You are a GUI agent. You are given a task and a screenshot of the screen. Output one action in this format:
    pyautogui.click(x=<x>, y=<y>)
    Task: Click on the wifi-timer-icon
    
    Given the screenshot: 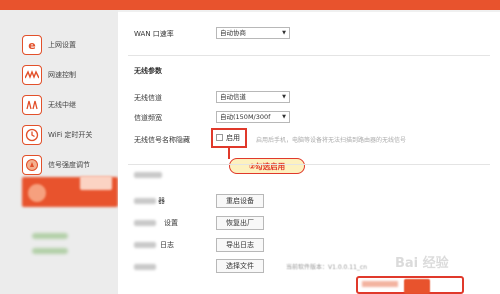 What is the action you would take?
    pyautogui.click(x=32, y=135)
    